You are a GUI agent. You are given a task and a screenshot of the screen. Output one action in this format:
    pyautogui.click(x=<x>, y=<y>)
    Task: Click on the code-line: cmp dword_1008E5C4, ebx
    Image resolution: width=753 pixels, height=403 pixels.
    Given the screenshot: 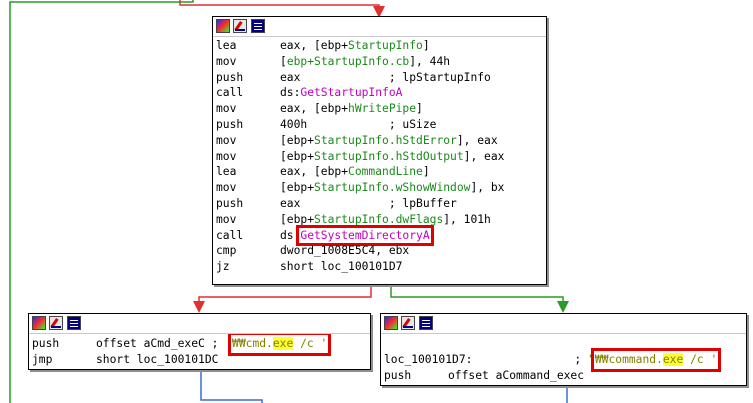 What is the action you would take?
    pyautogui.click(x=381, y=251)
    